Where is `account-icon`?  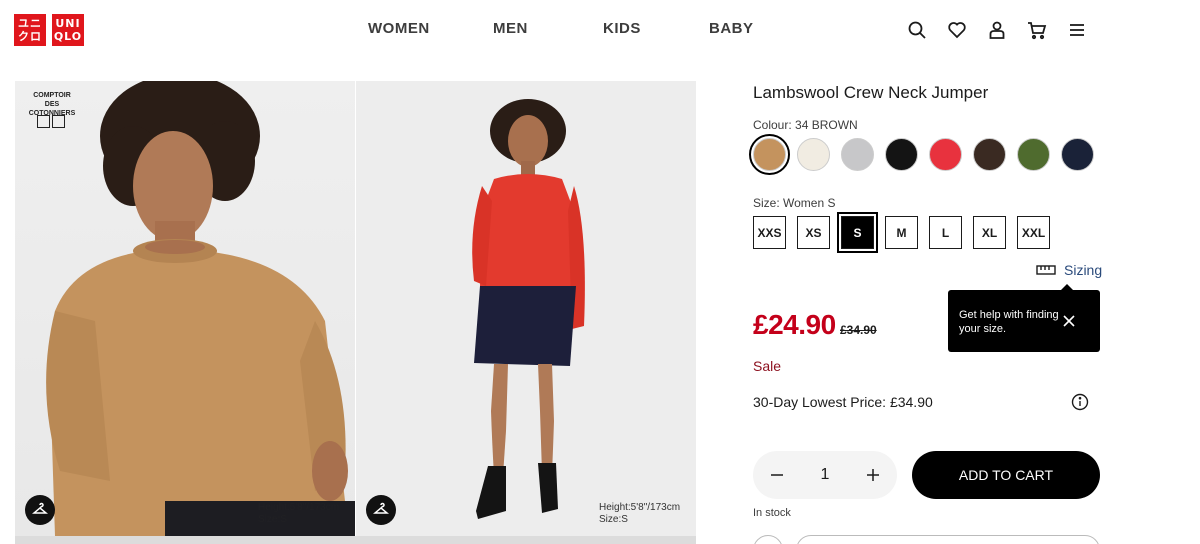
account-icon is located at coordinates (997, 30).